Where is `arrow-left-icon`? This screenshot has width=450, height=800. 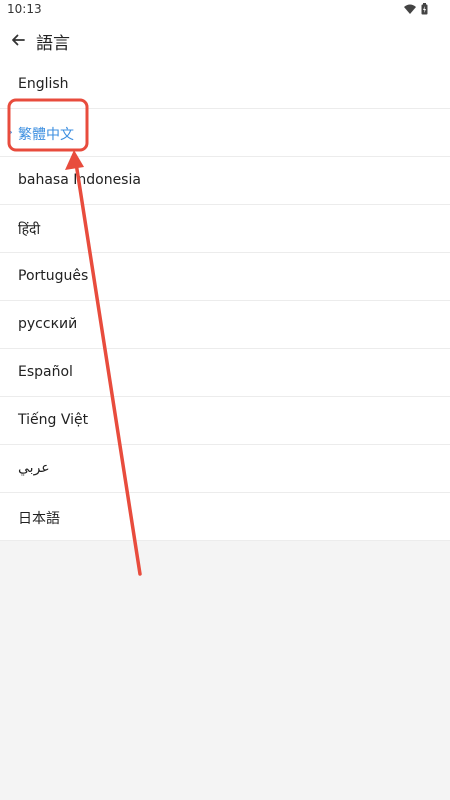 arrow-left-icon is located at coordinates (18, 40).